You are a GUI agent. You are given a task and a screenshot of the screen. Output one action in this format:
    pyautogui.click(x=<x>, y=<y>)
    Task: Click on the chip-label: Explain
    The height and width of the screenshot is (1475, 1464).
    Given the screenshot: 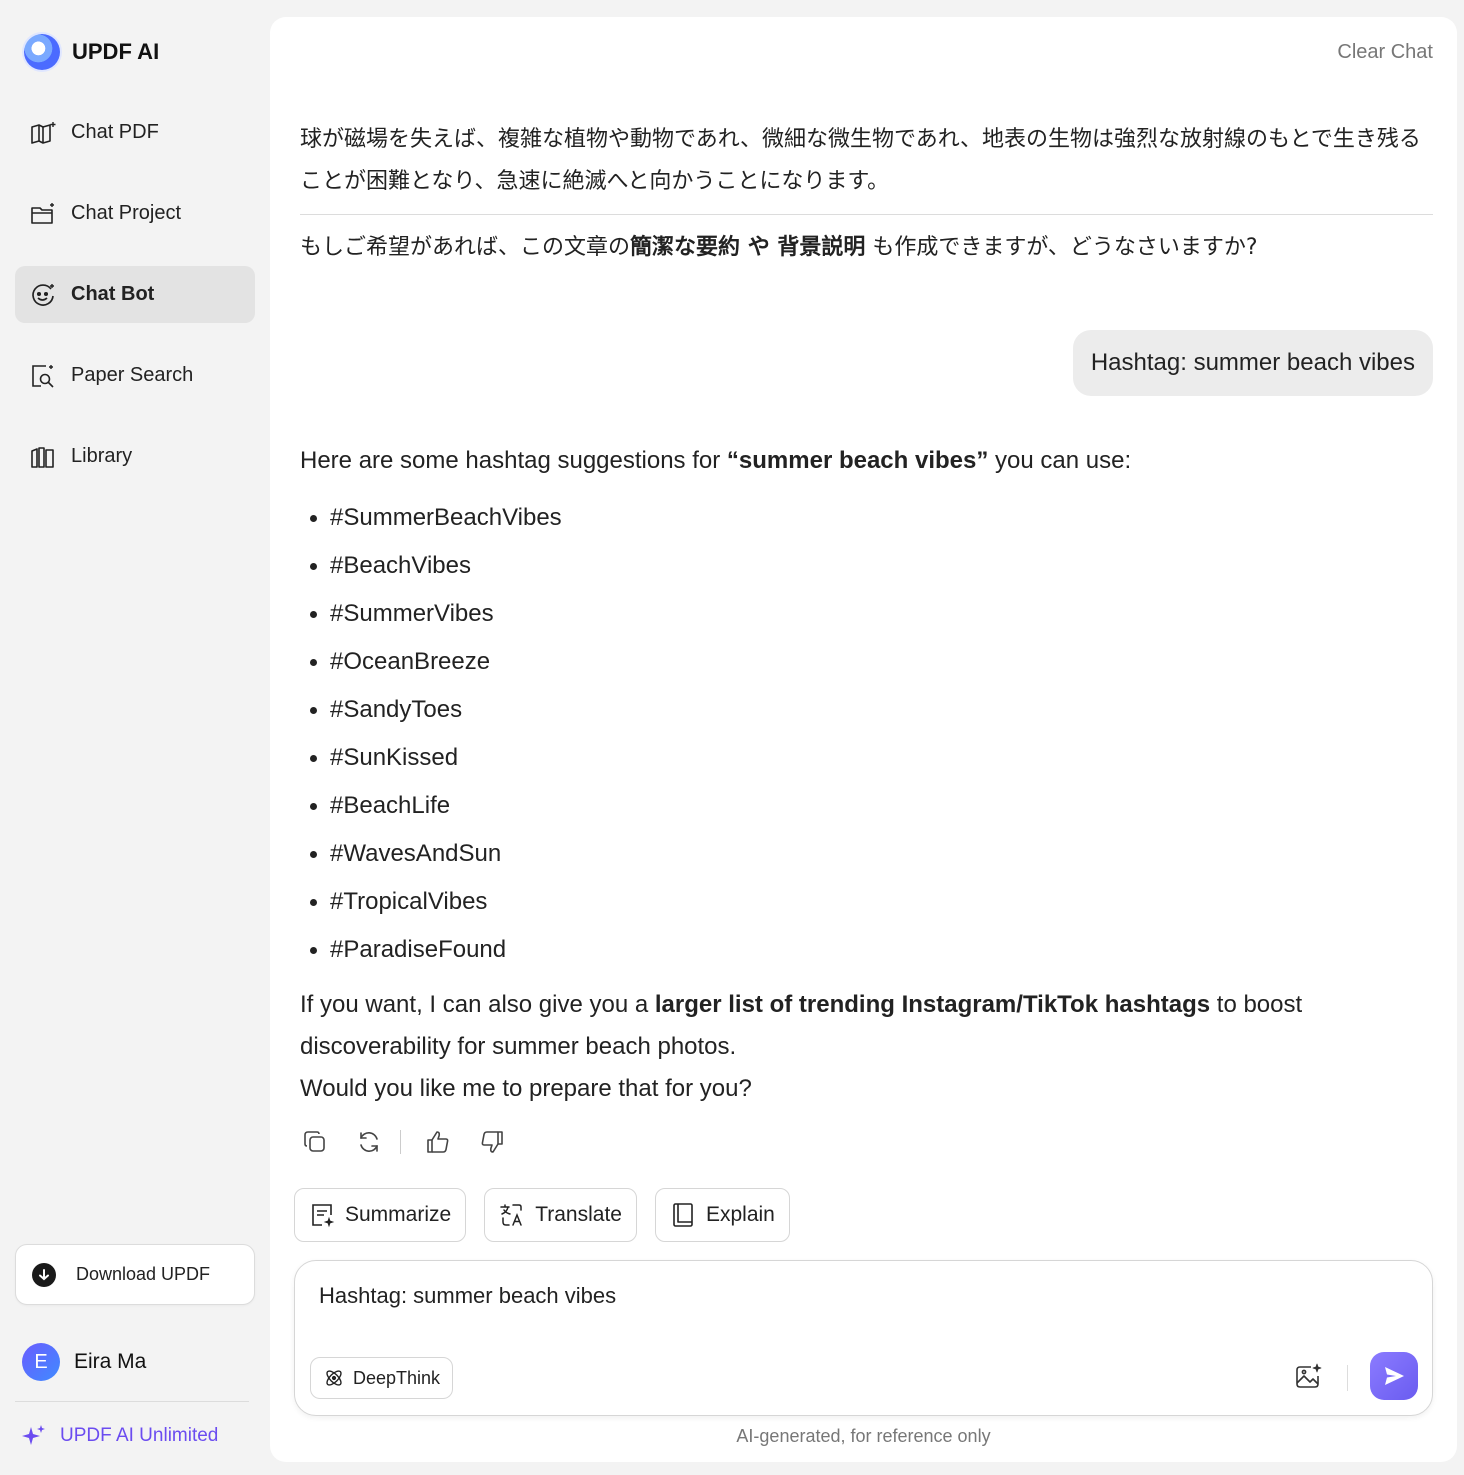 What is the action you would take?
    pyautogui.click(x=740, y=1214)
    